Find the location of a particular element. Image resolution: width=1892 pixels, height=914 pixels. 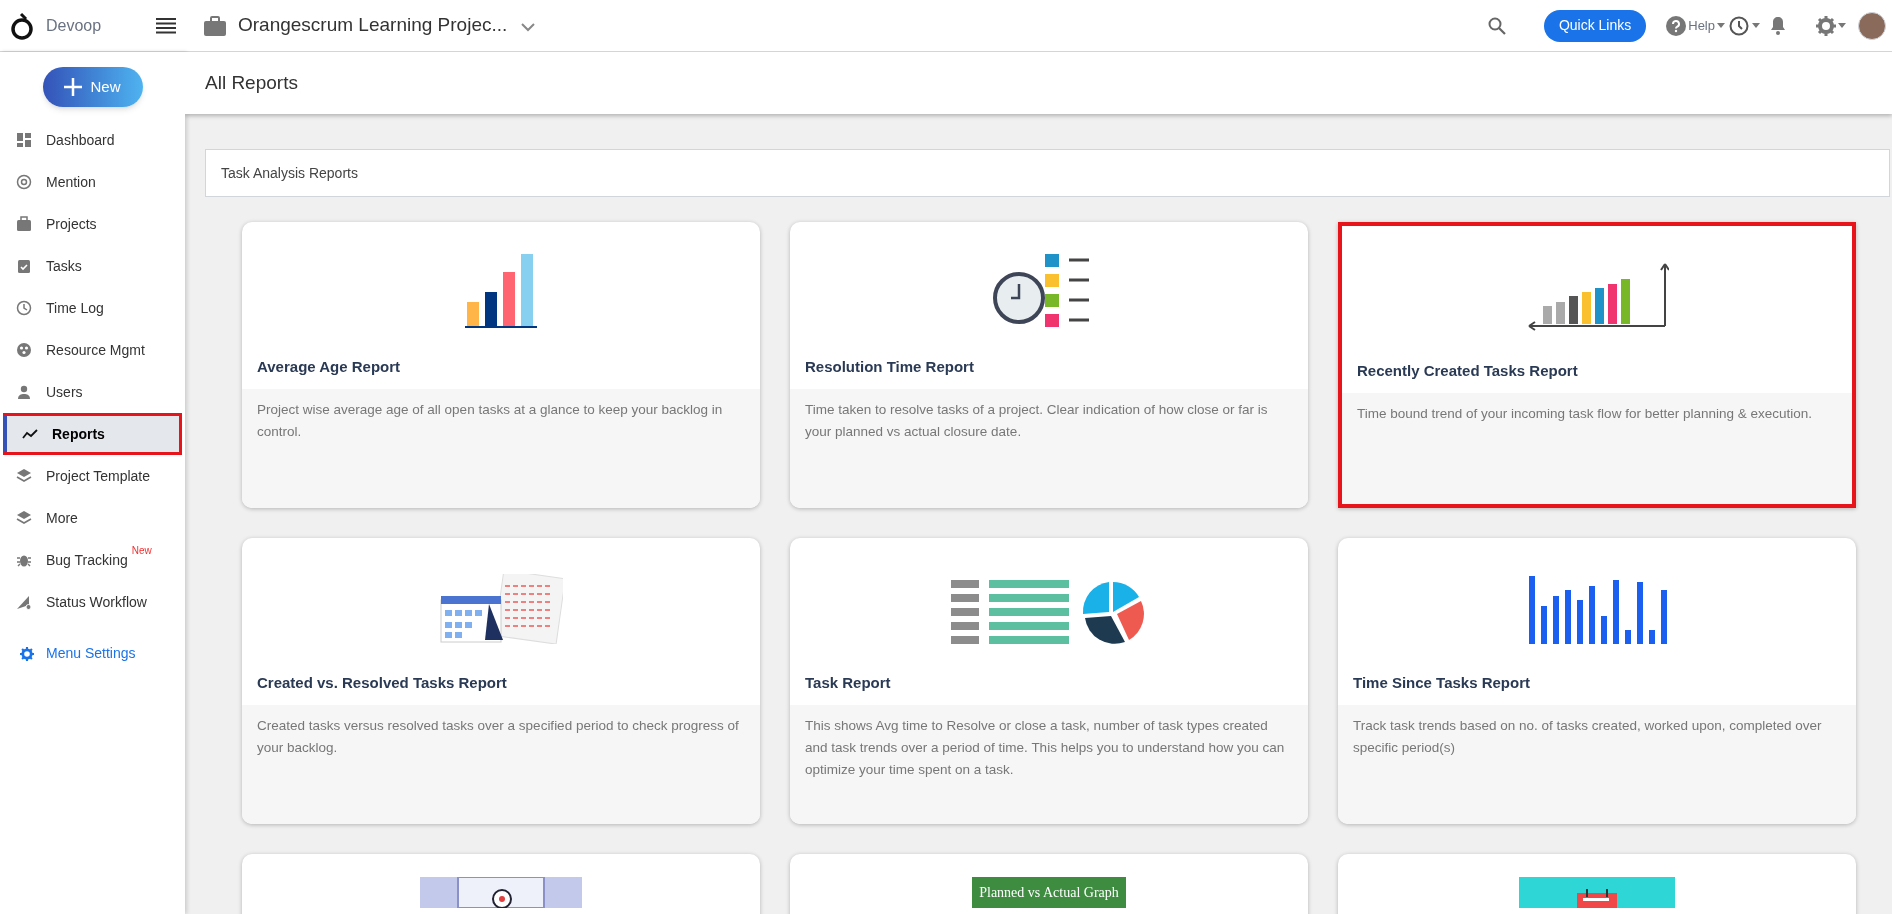

brand-name: Devoop is located at coordinates (74, 25).